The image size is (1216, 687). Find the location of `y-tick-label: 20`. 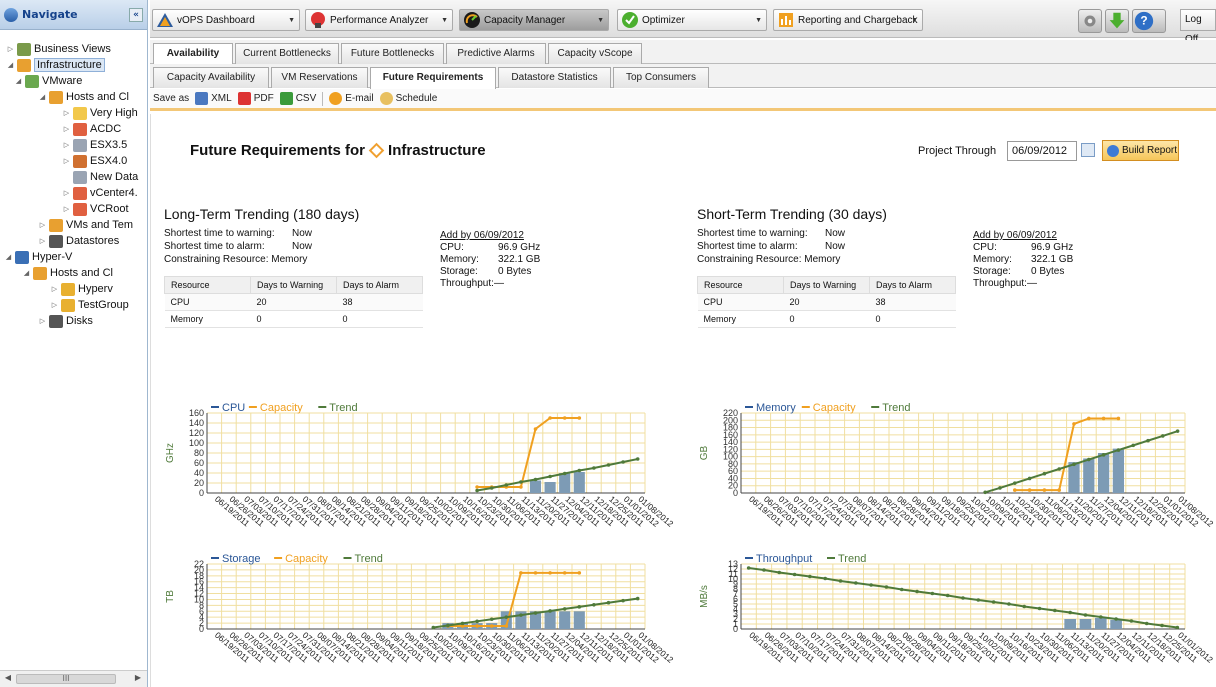

y-tick-label: 20 is located at coordinates (199, 483).